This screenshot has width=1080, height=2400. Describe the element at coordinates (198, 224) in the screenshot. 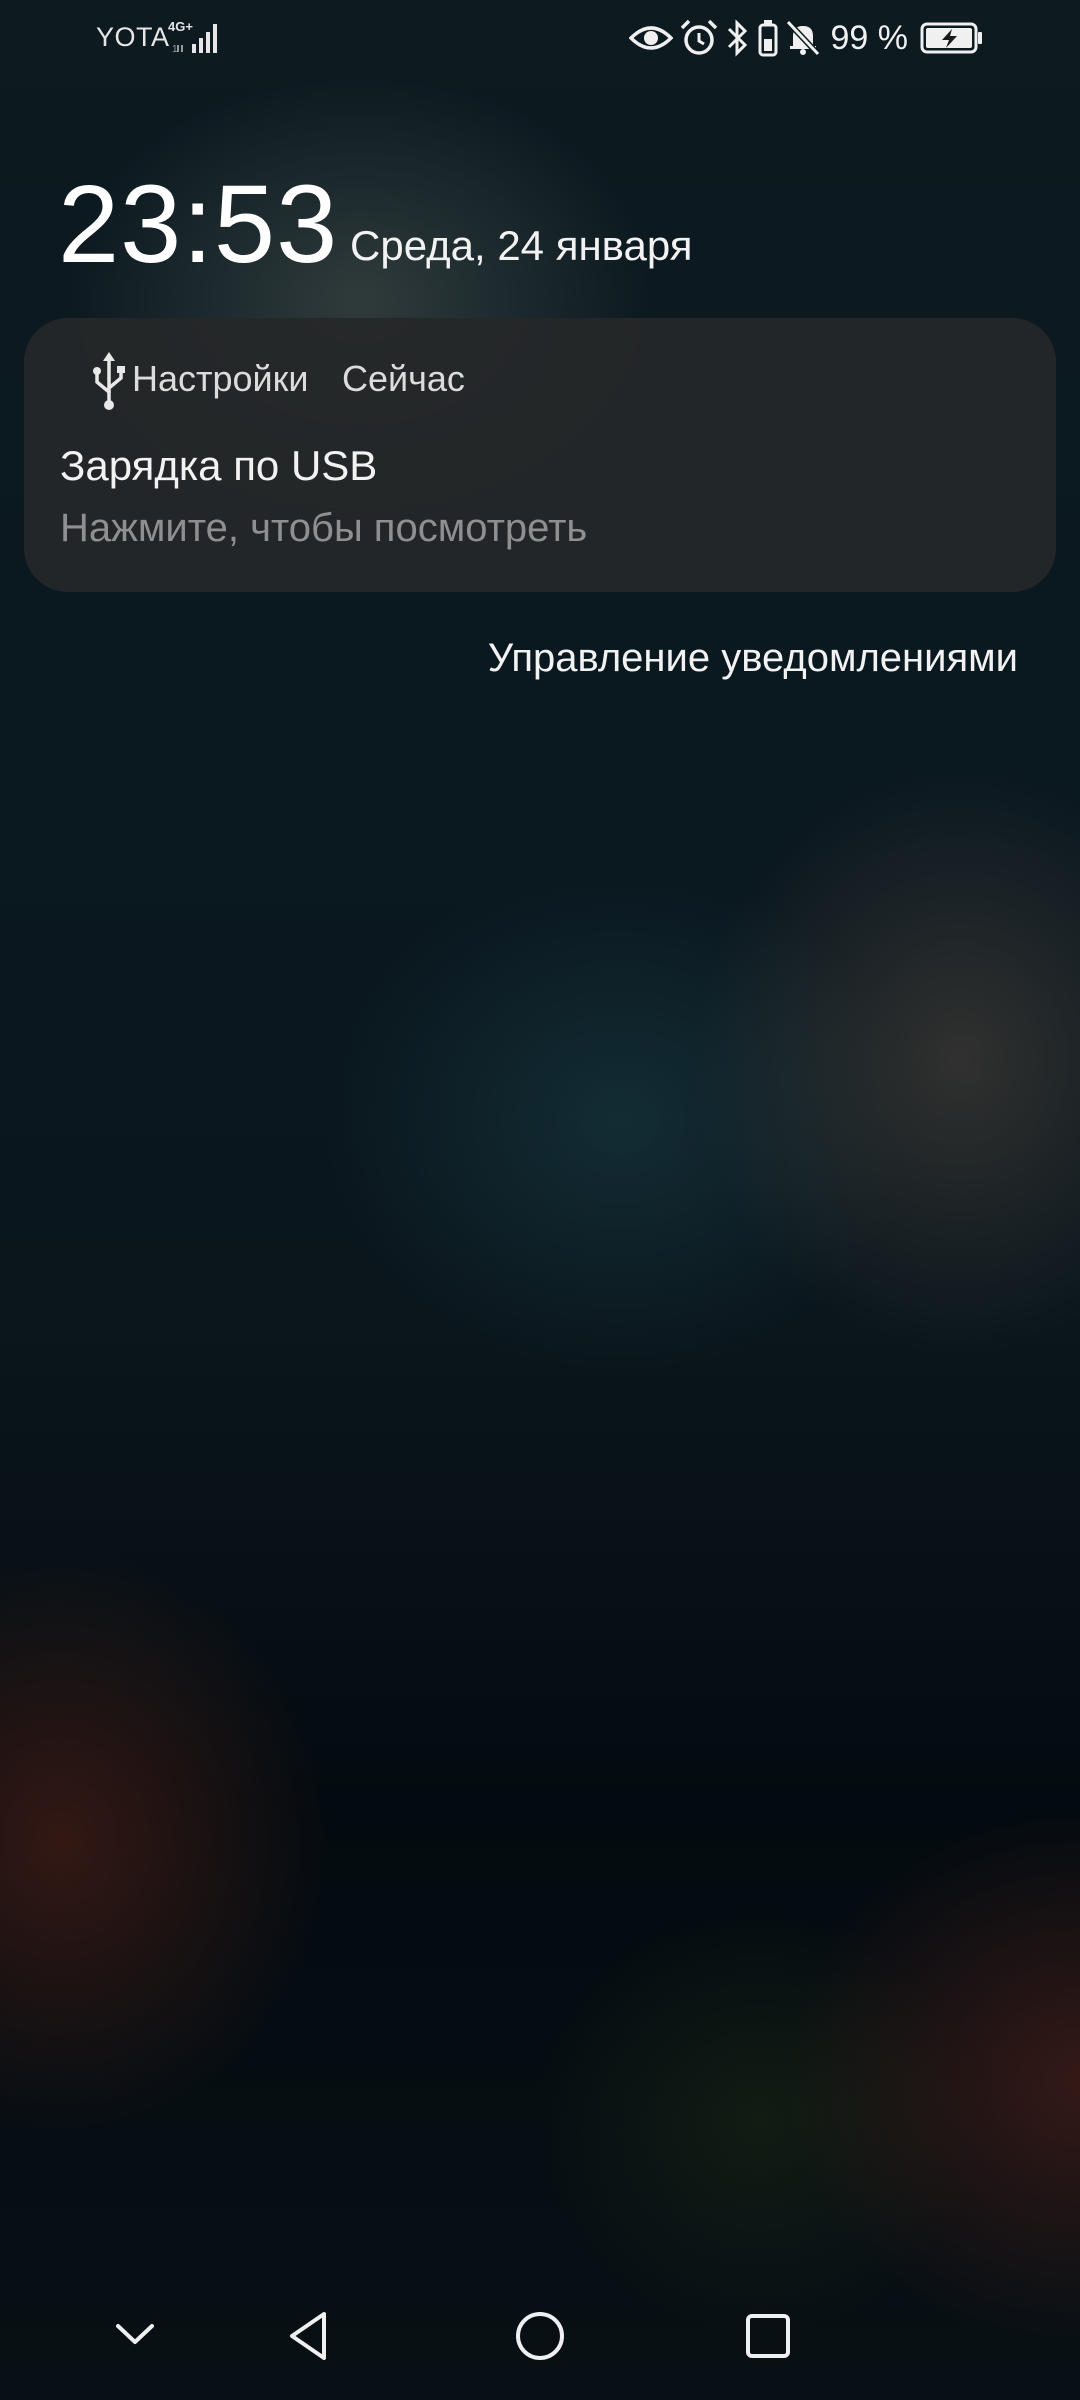

I see `lockscreen-clock: 23:53` at that location.